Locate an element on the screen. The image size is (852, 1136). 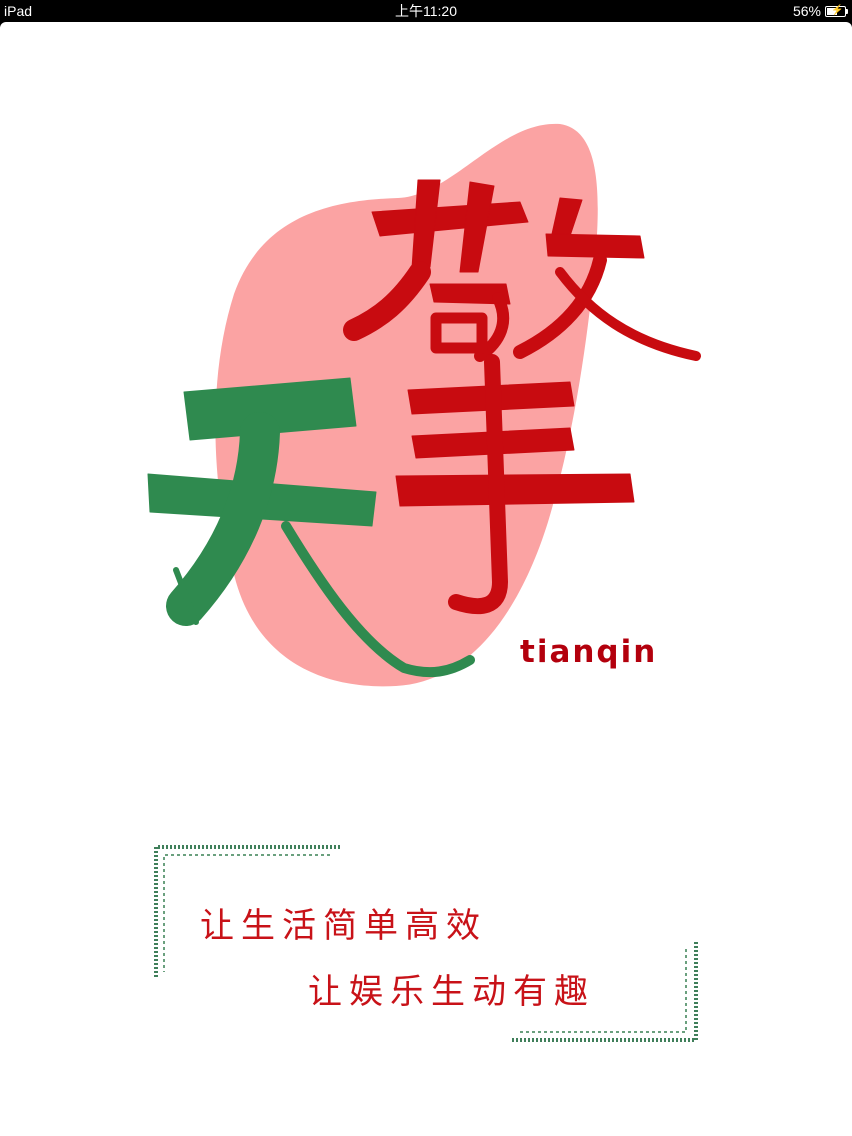
status-time: 上午11:20 is located at coordinates (426, 11).